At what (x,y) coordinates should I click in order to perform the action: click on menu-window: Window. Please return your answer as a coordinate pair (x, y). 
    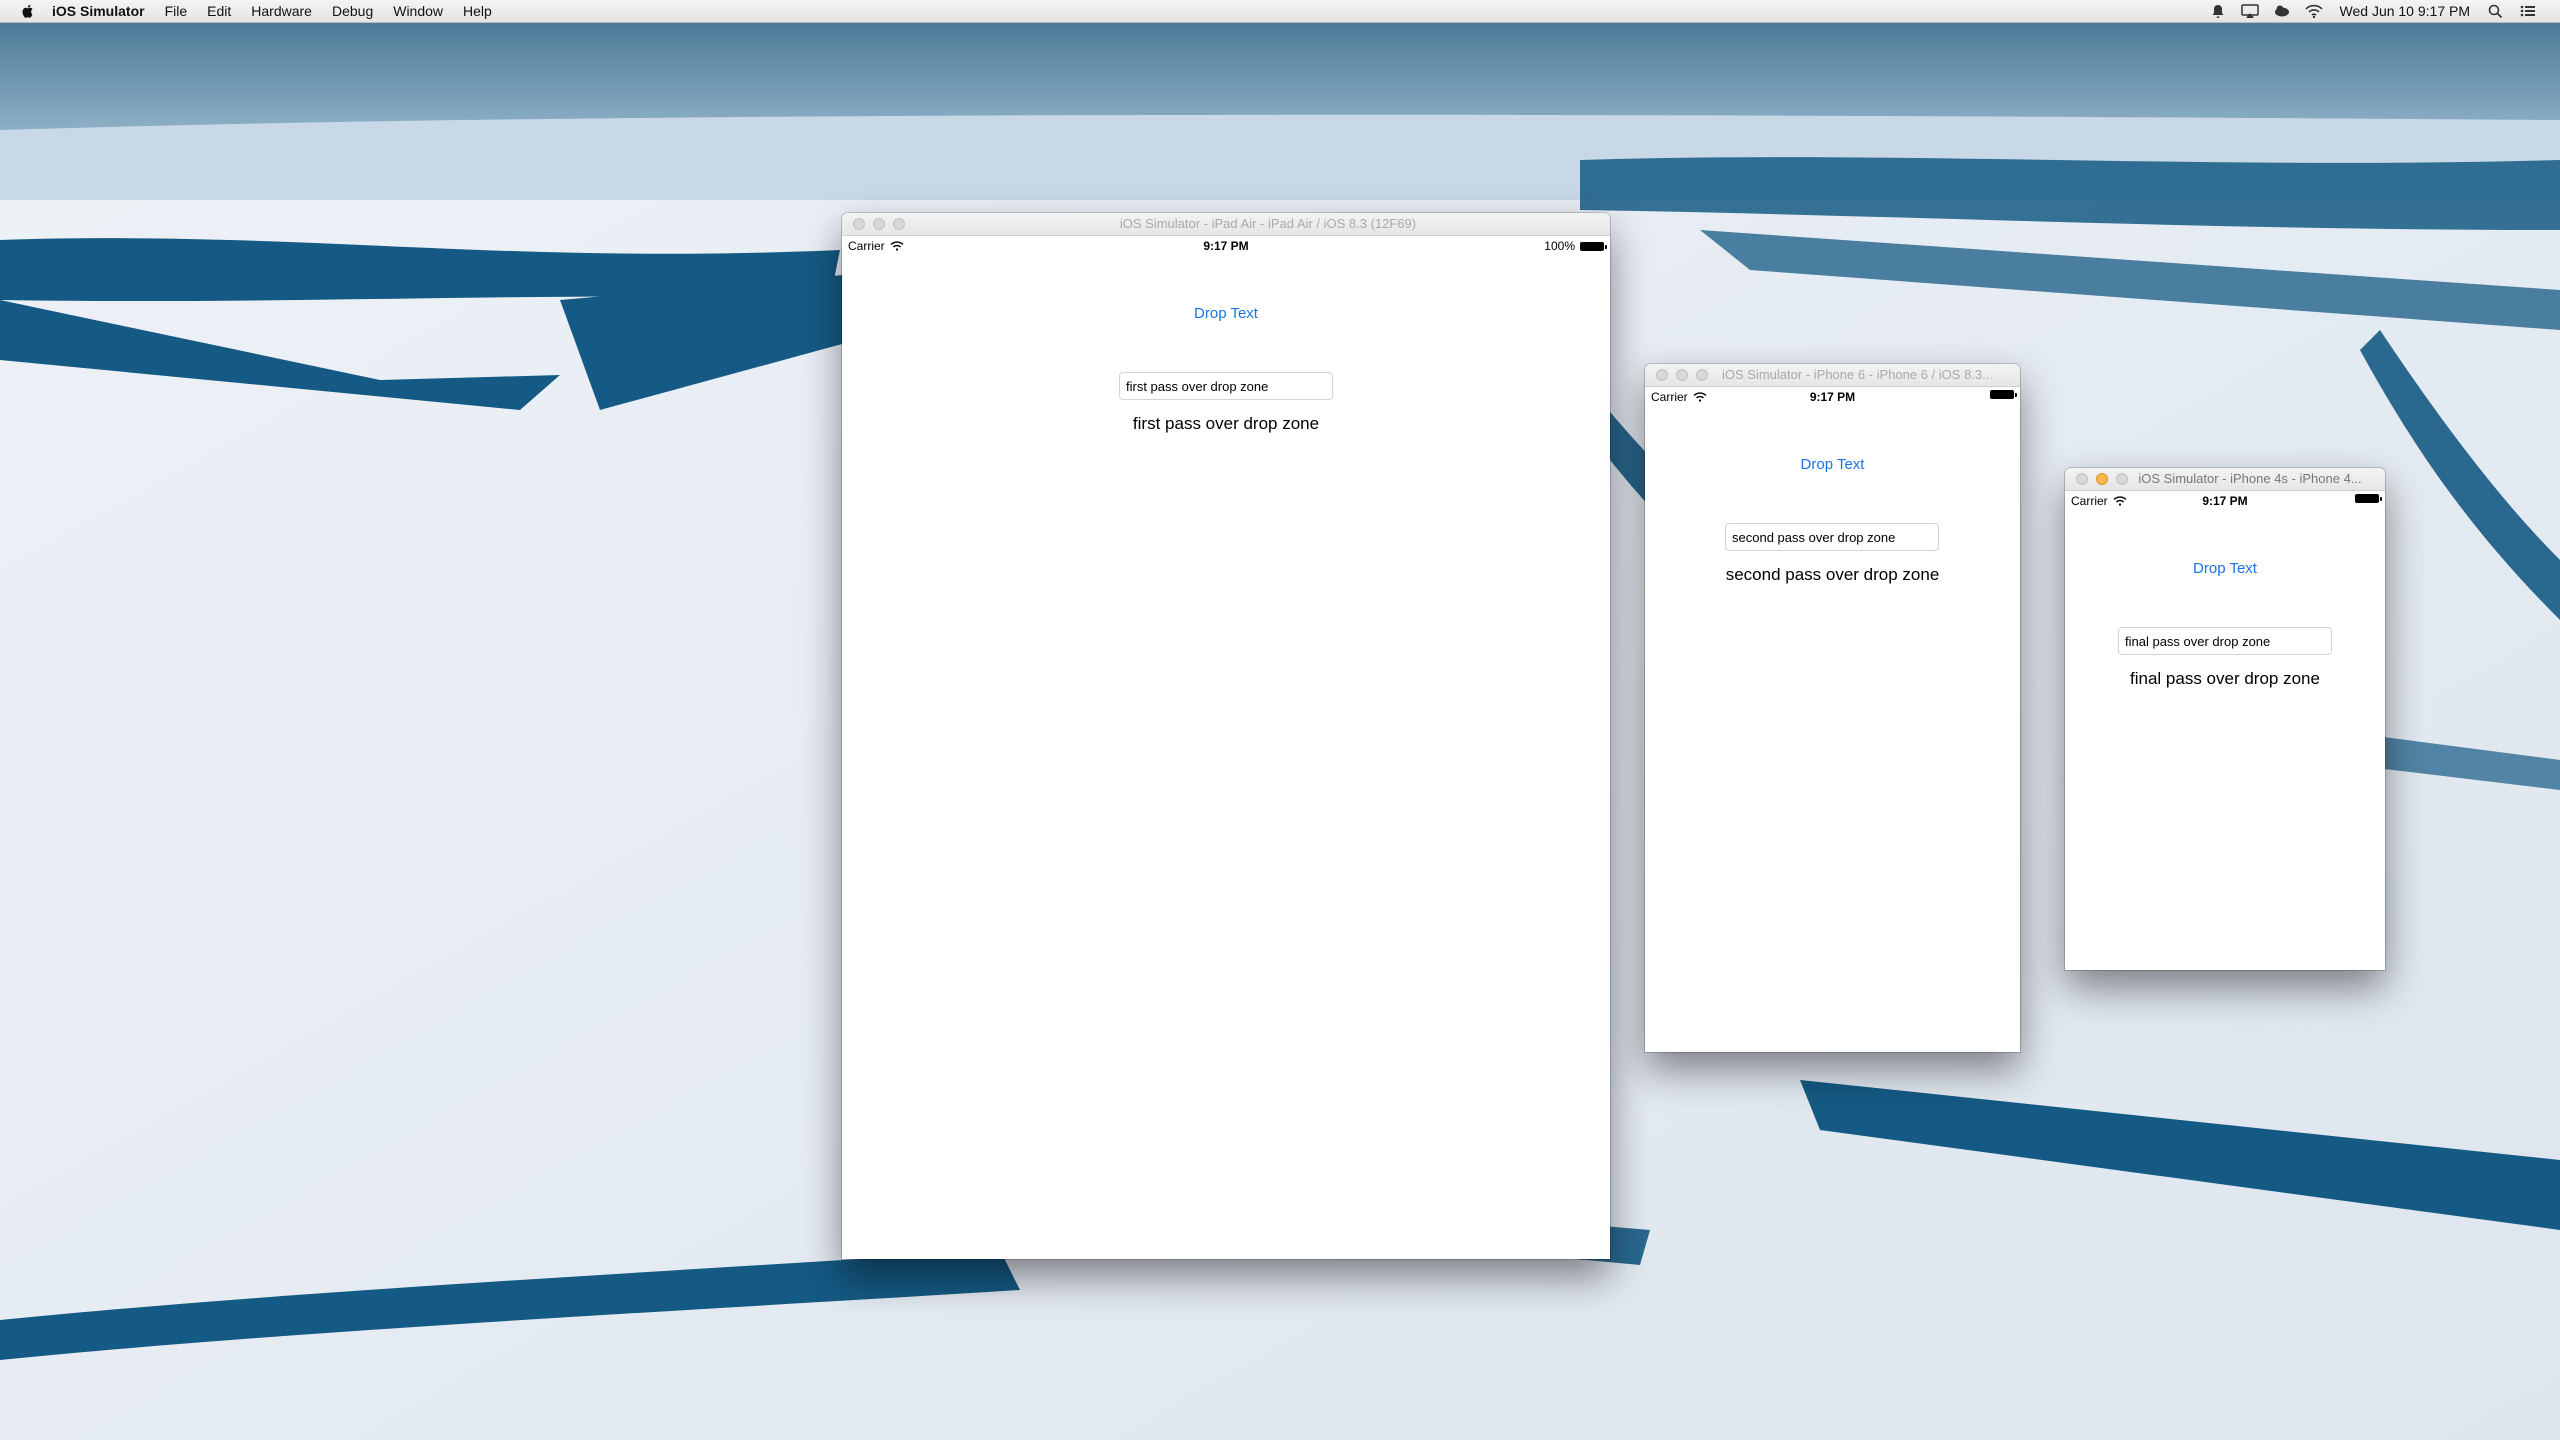
    Looking at the image, I should click on (418, 11).